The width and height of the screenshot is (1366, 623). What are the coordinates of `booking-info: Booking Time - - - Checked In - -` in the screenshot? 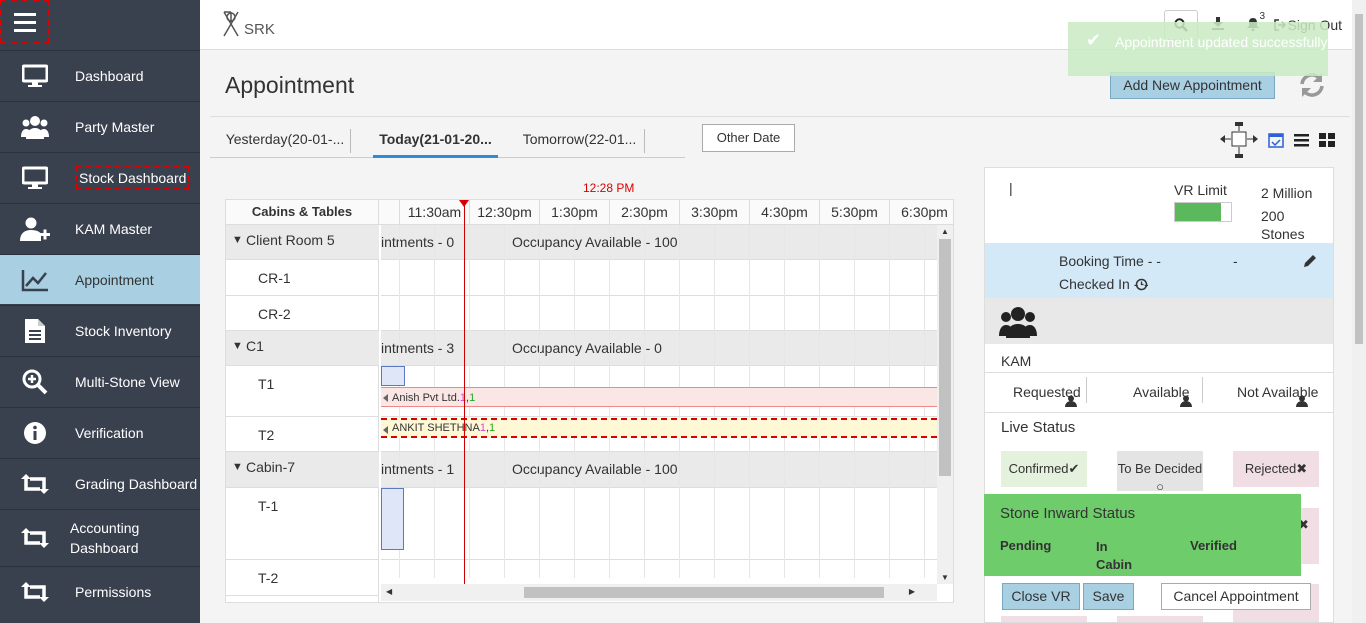 It's located at (1159, 270).